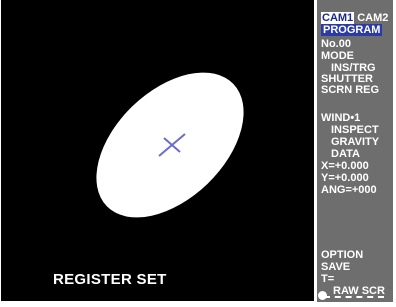 The image size is (396, 307). Describe the element at coordinates (338, 18) in the screenshot. I see `cam1-tab: CAM1` at that location.